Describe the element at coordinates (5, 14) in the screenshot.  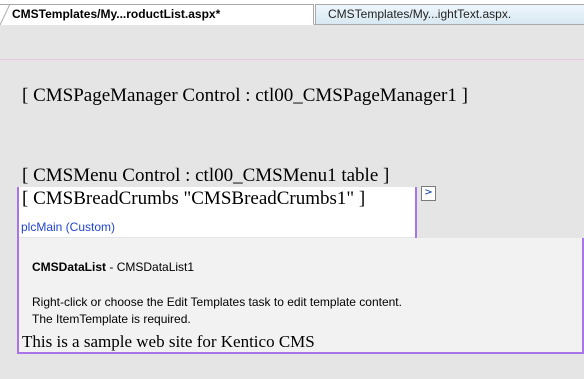
I see `tab-slant-edge` at that location.